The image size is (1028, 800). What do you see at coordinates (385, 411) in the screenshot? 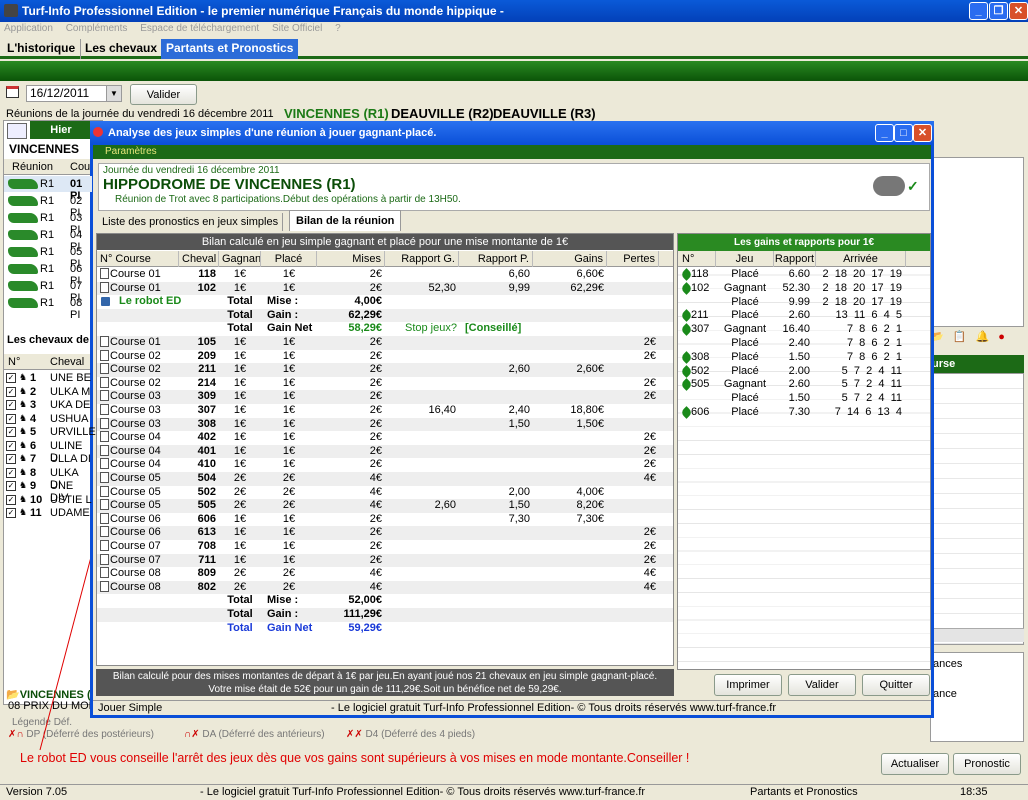
I see `bilan-row: Course 03 307 1€ 1€ 2€ 16,40 2,40 18,80€` at bounding box center [385, 411].